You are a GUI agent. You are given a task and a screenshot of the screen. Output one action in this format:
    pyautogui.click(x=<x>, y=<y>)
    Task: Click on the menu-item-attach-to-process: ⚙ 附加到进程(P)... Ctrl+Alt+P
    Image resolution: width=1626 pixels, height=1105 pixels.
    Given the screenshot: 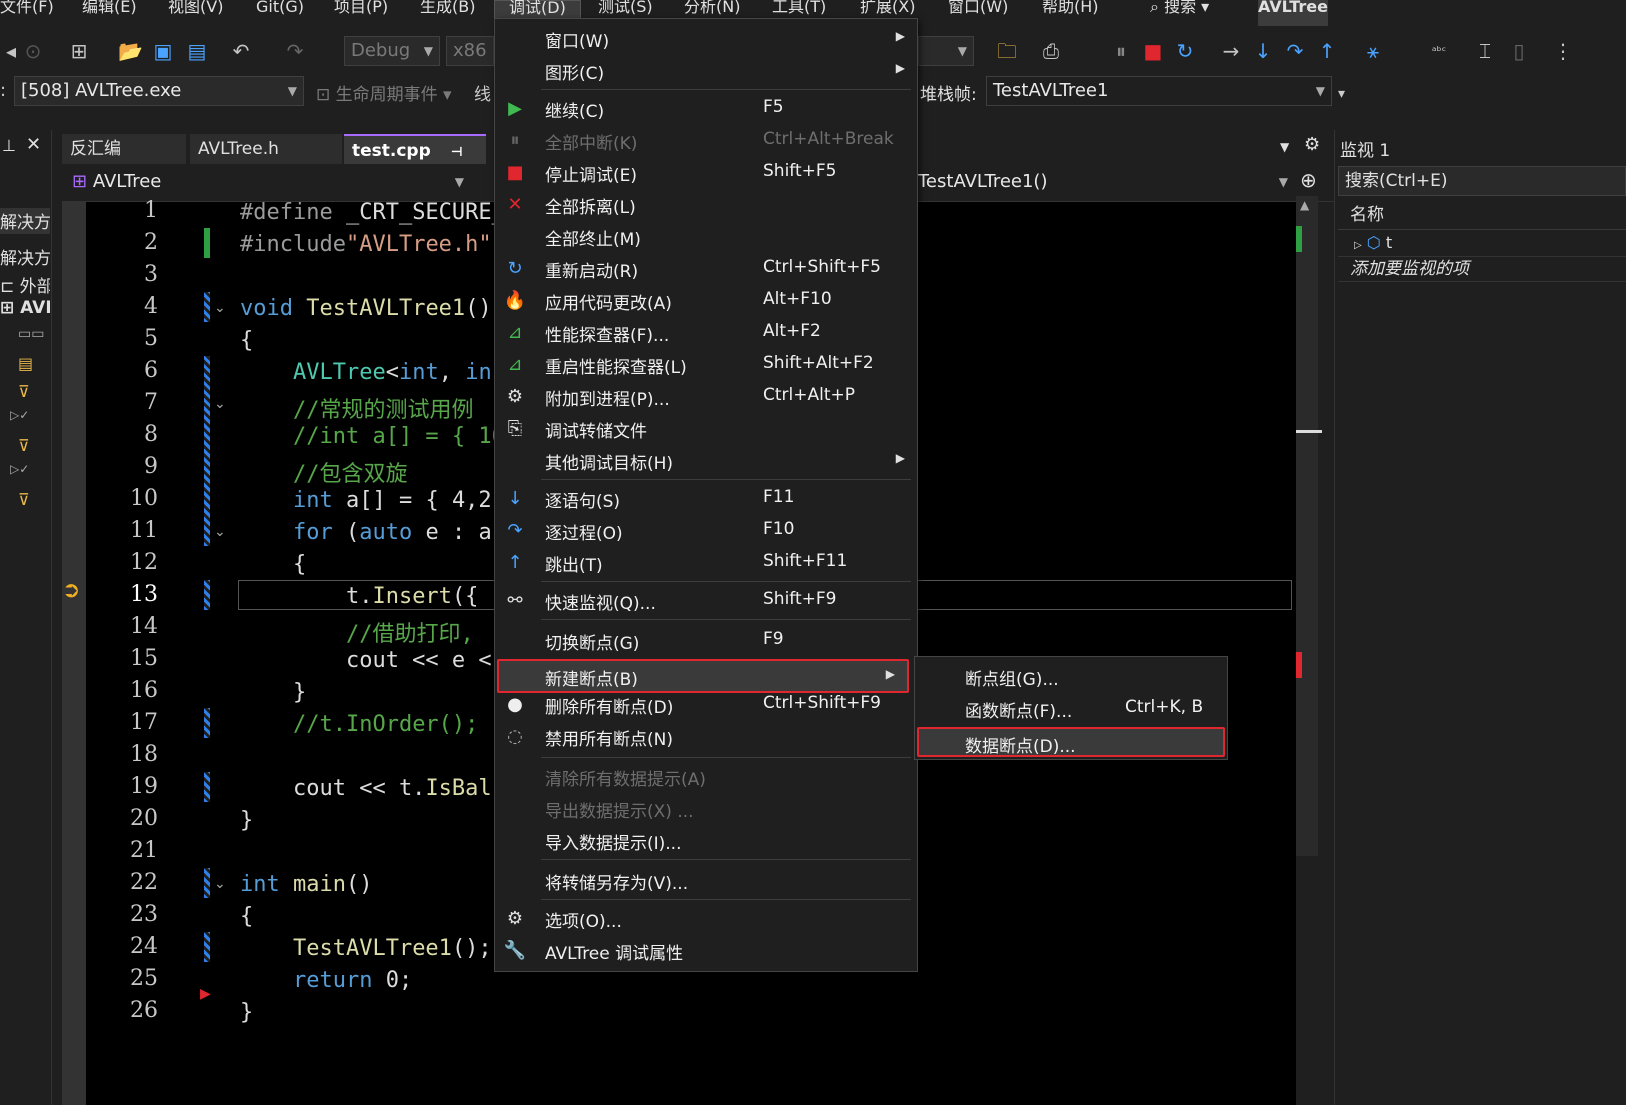 What is the action you would take?
    pyautogui.click(x=706, y=397)
    